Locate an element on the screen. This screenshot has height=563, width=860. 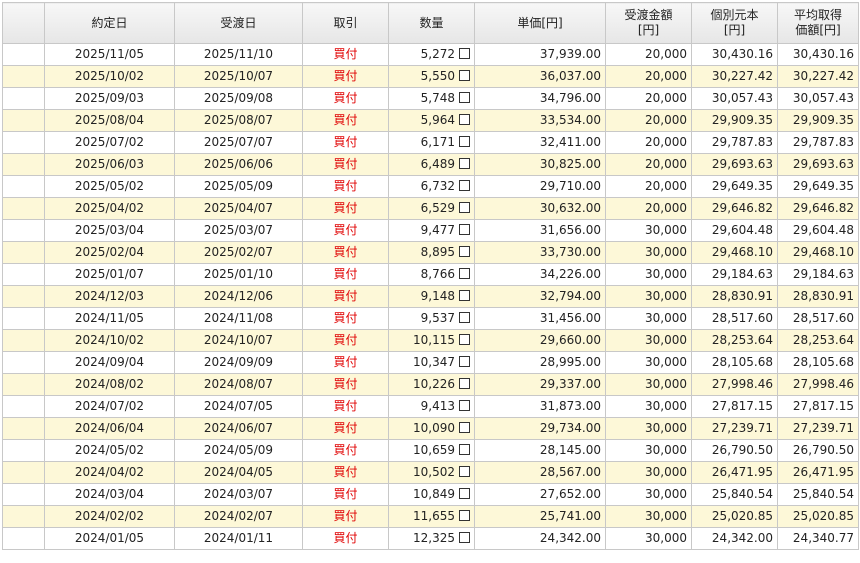
quantity-value: 11,655 is located at coordinates (434, 516).